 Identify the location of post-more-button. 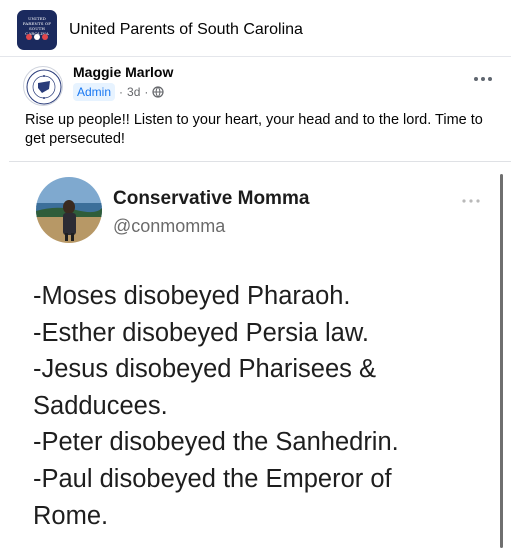
(483, 79).